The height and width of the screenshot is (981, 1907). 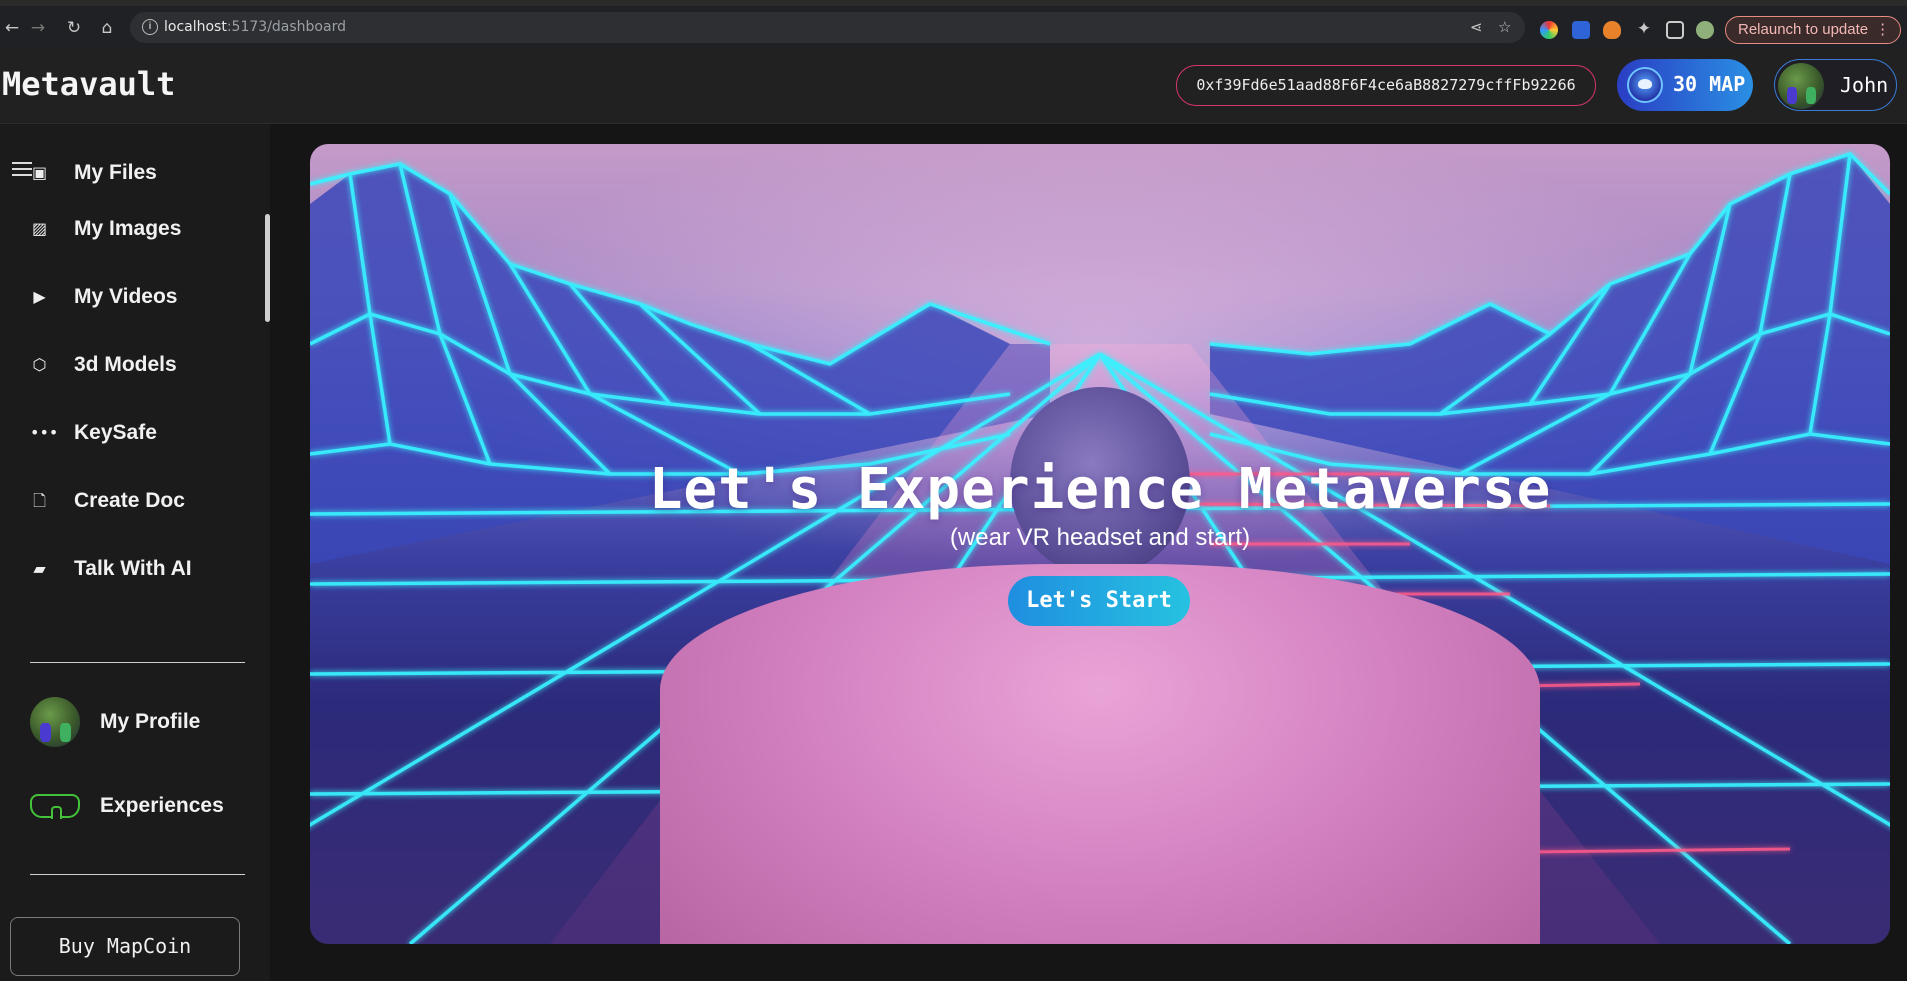 I want to click on extension-color-icon, so click(x=1549, y=30).